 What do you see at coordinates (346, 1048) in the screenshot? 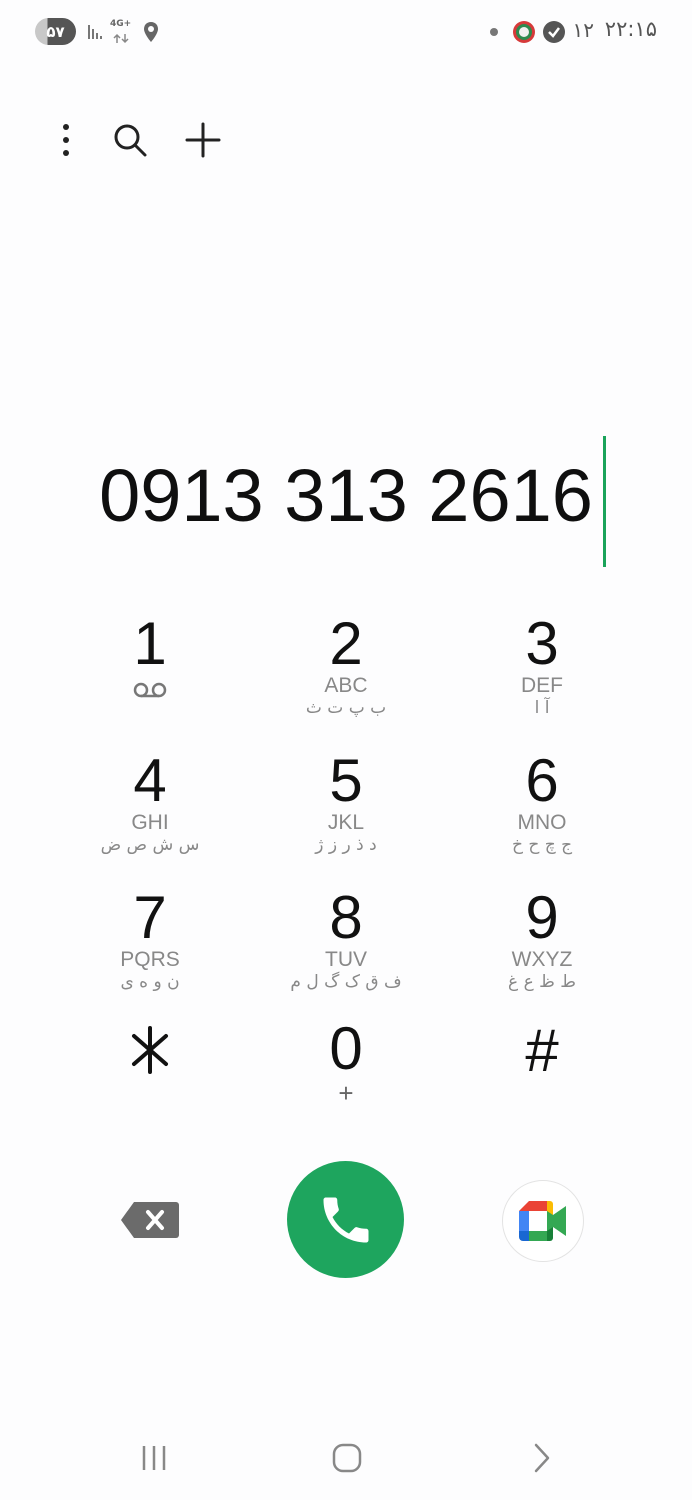
I see `key-digit: 0` at bounding box center [346, 1048].